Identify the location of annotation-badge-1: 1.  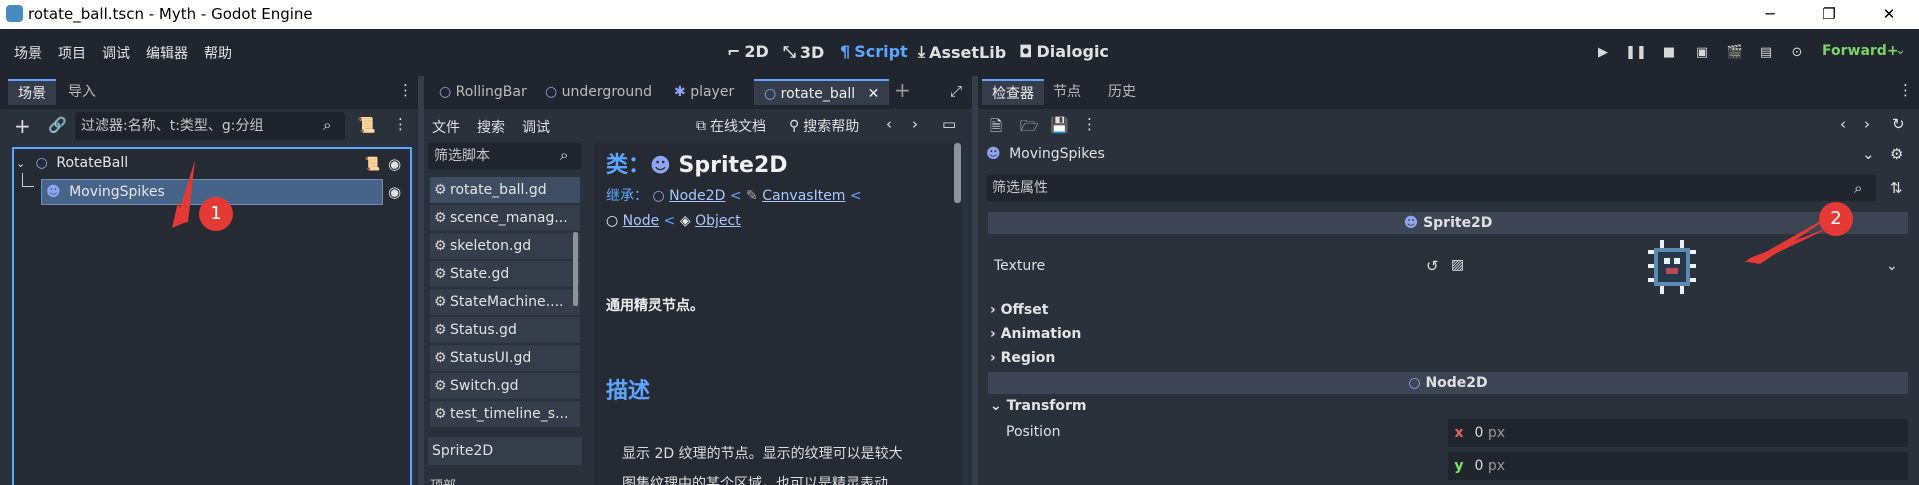
(216, 214).